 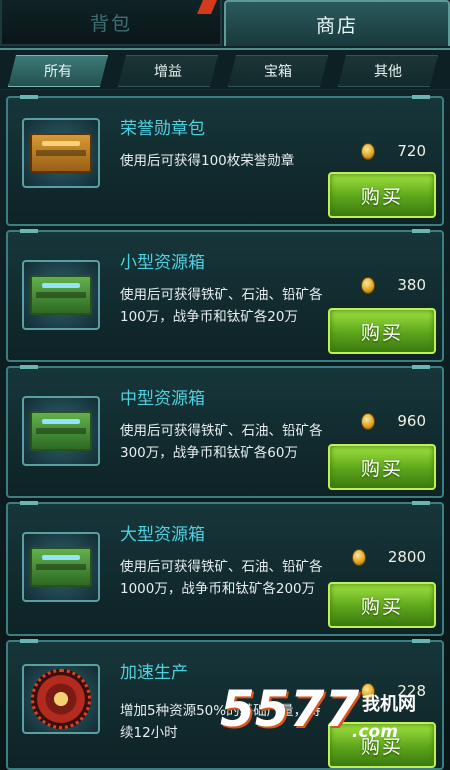 I want to click on item-description: 使用后可获得铁矿、石油、铅矿各100万，战争币和钛矿各20万, so click(x=221, y=306).